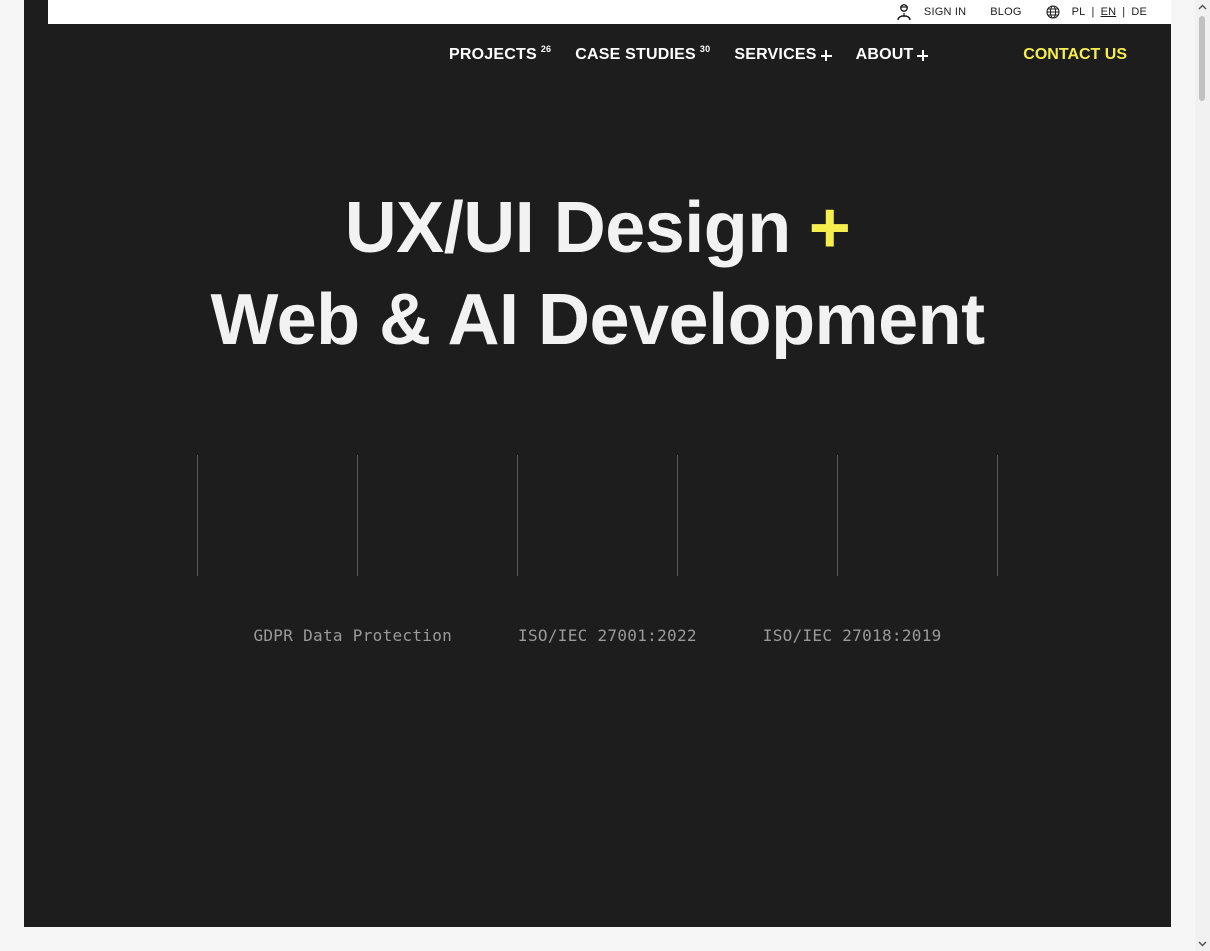 The width and height of the screenshot is (1210, 951). What do you see at coordinates (609, 12) in the screenshot?
I see `utility-bar: SIGN IN BLOG PL | EN | DE` at bounding box center [609, 12].